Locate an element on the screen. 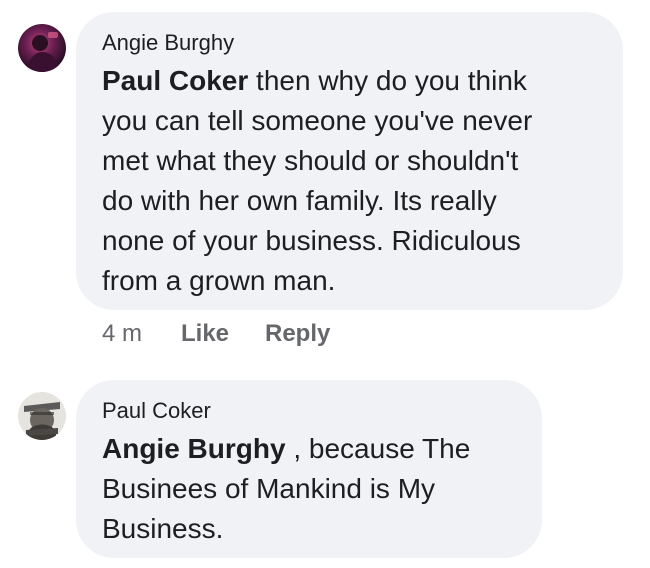  comment-text-line-5: none of your business. Ridiculous is located at coordinates (311, 240).